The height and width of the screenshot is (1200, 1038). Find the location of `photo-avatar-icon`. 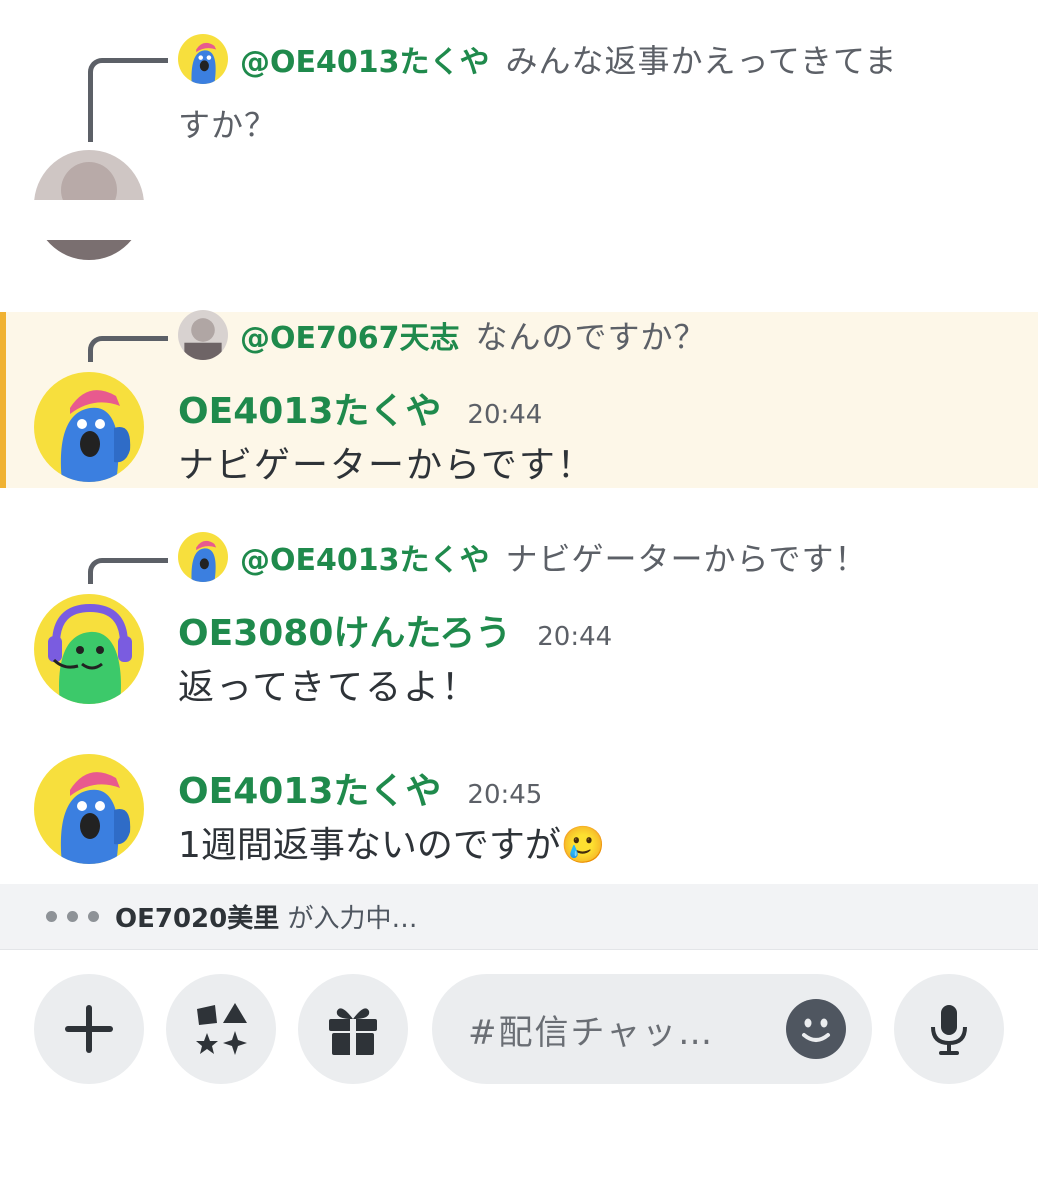

photo-avatar-icon is located at coordinates (203, 335).